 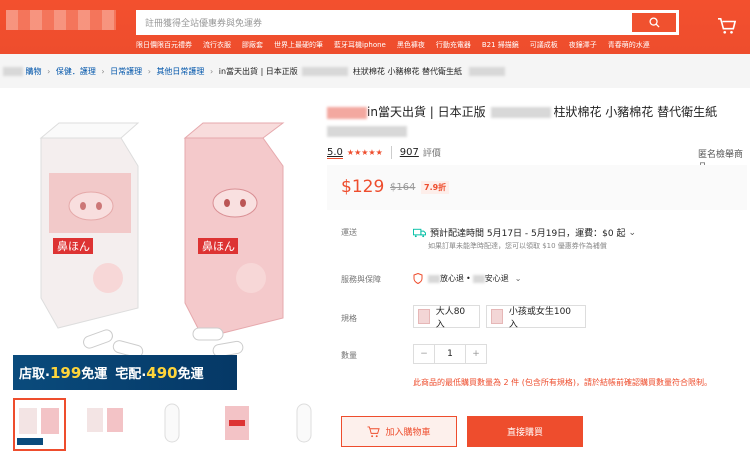 I want to click on cart-icon, so click(x=727, y=25).